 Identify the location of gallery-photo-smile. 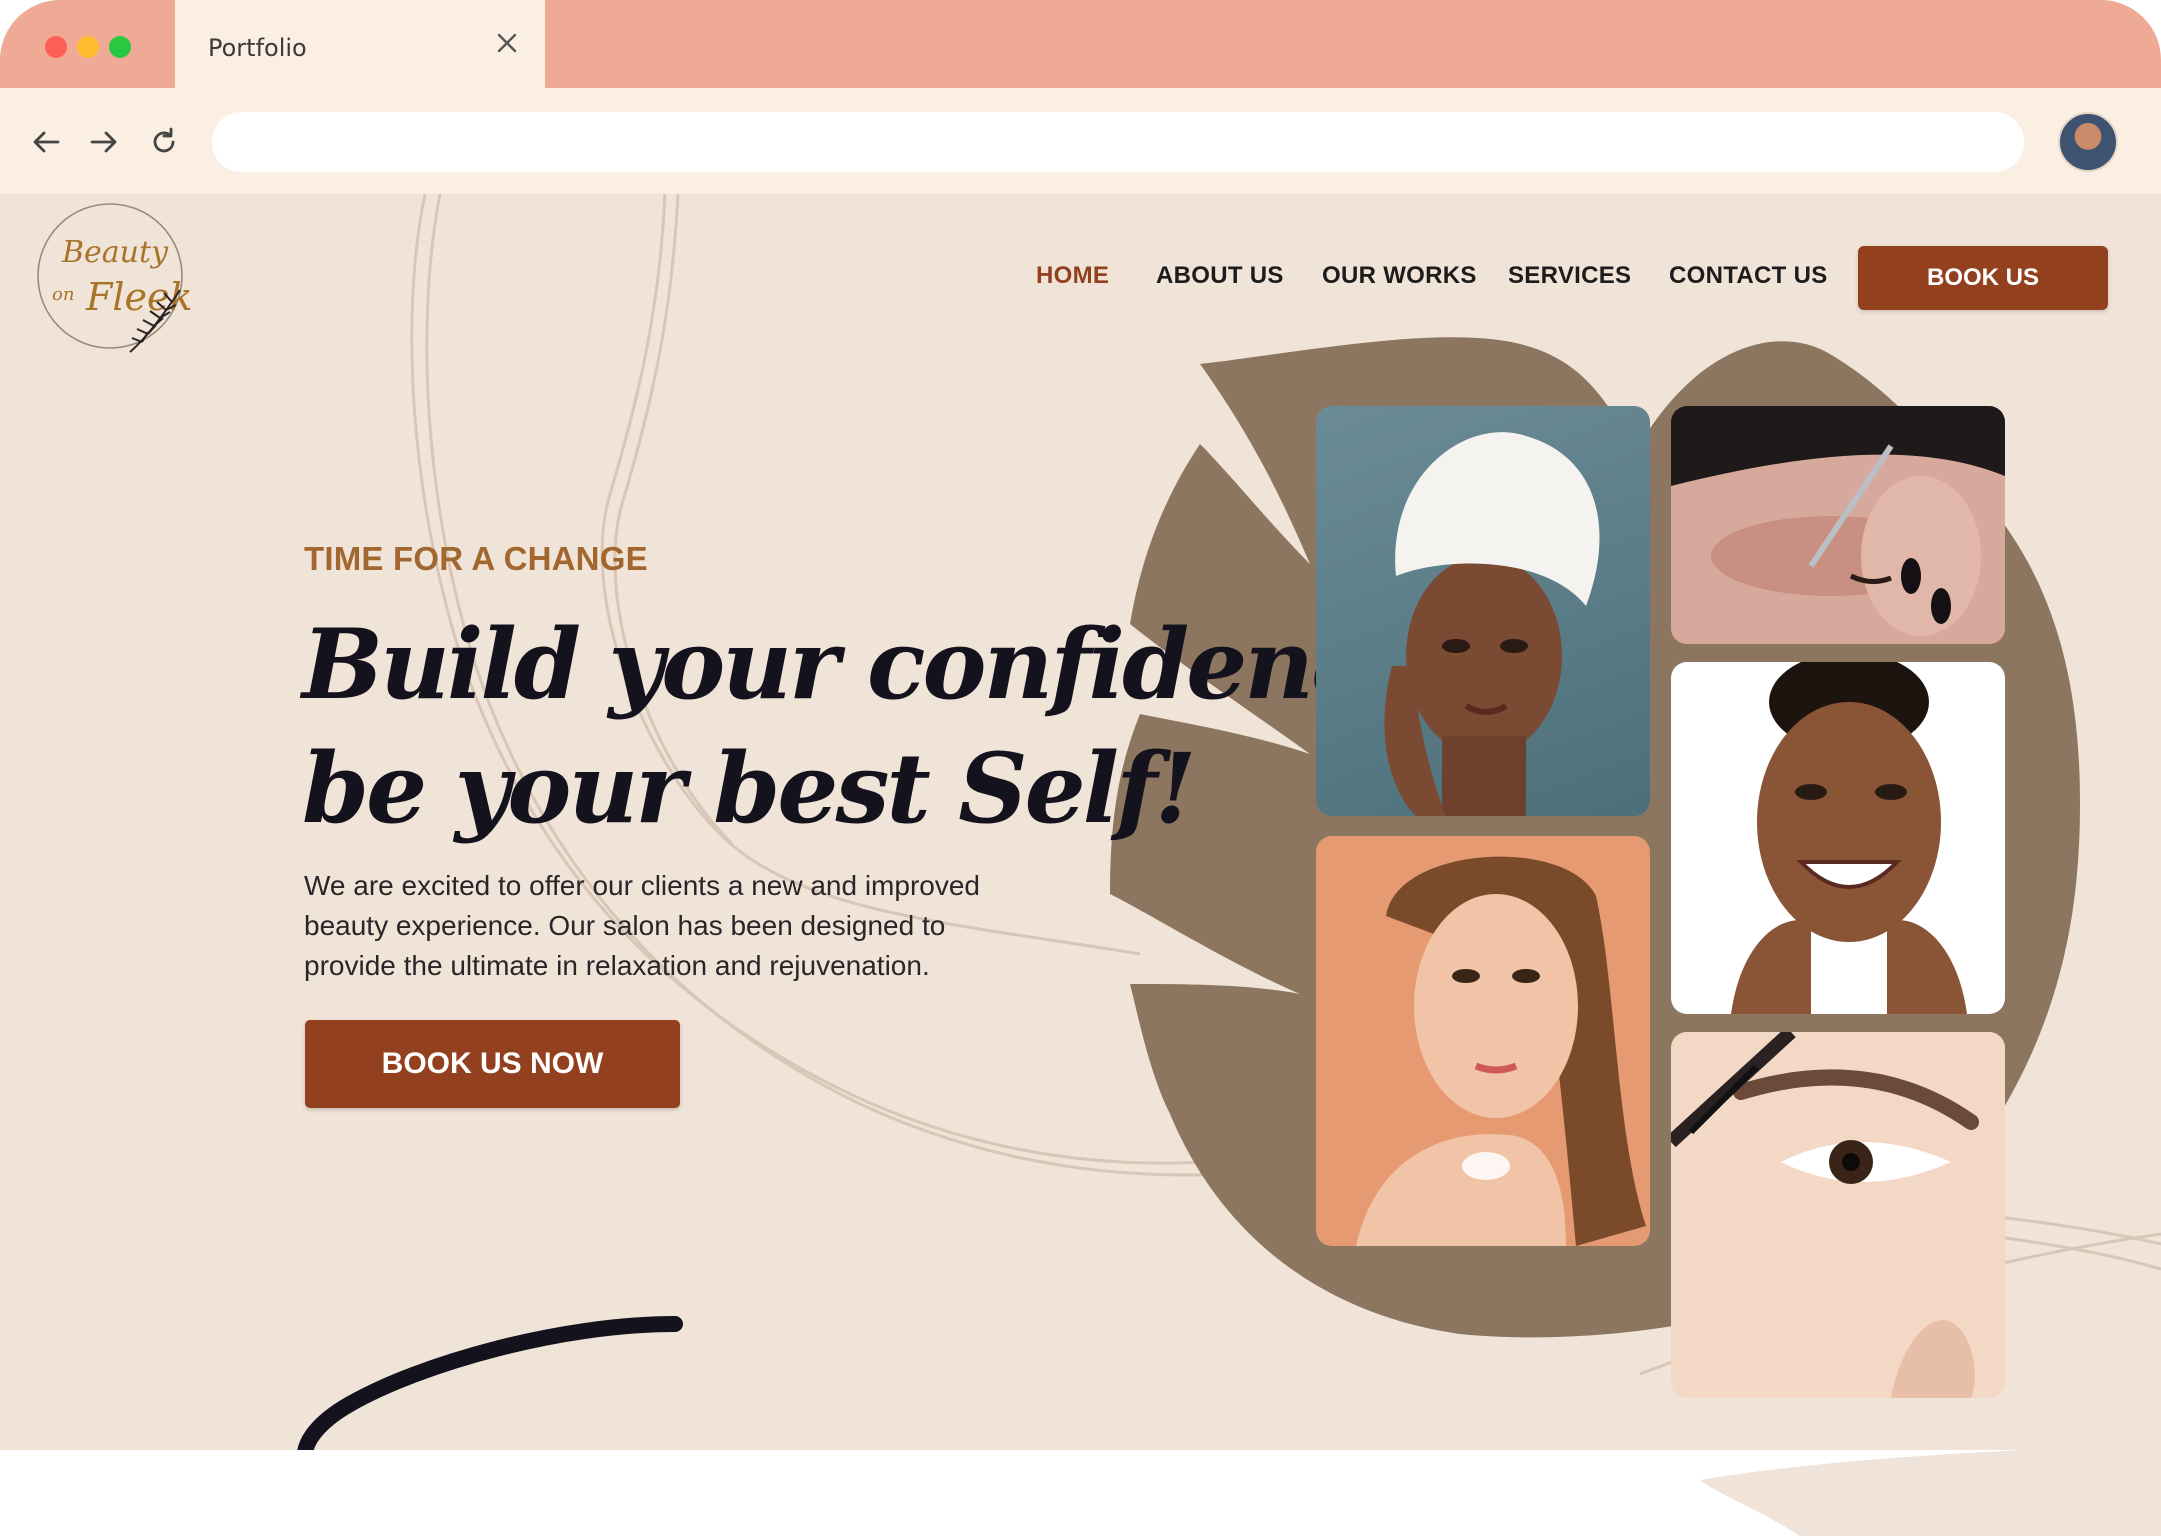
(1838, 838).